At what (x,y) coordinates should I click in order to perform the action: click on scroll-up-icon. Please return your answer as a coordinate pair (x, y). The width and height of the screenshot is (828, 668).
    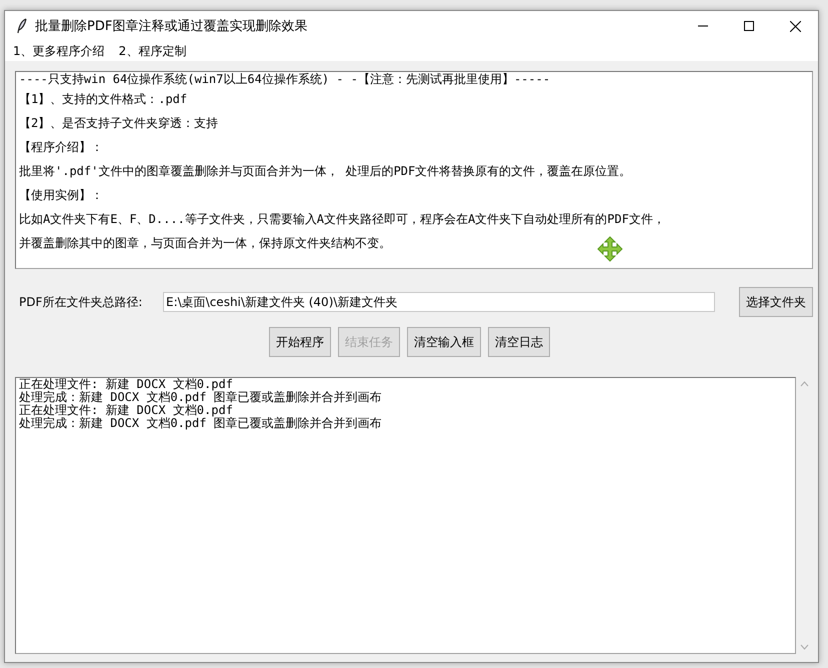
    Looking at the image, I should click on (804, 384).